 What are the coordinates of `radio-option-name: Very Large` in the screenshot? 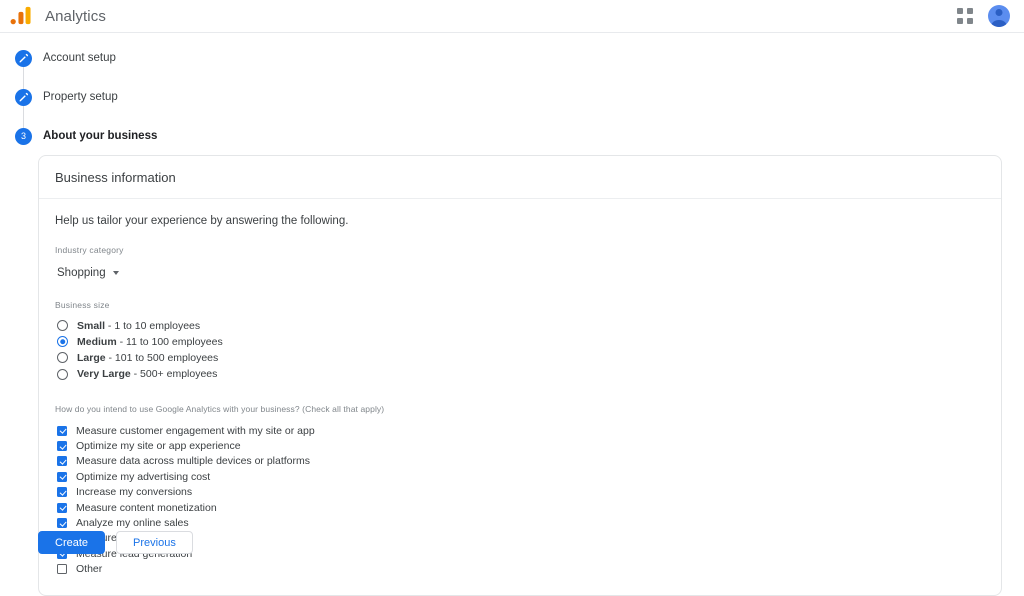 It's located at (104, 374).